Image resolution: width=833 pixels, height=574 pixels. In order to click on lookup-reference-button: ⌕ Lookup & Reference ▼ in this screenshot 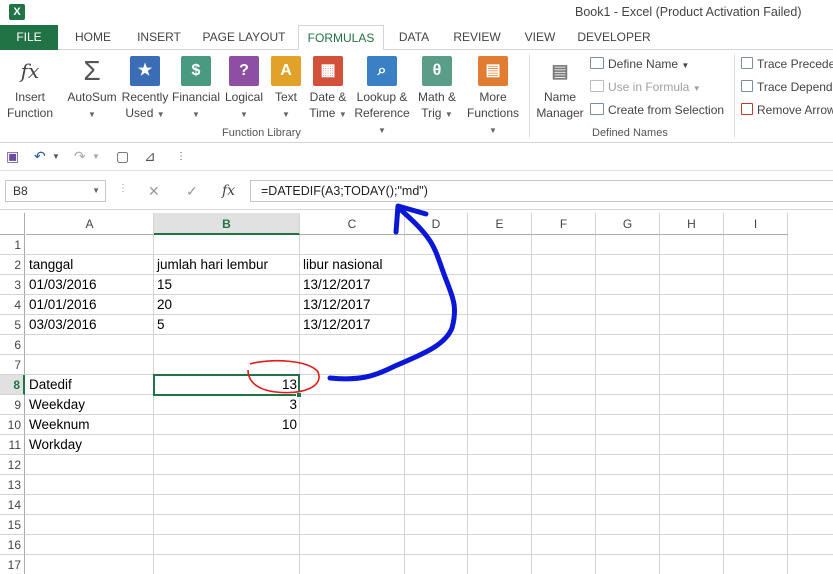, I will do `click(382, 97)`.